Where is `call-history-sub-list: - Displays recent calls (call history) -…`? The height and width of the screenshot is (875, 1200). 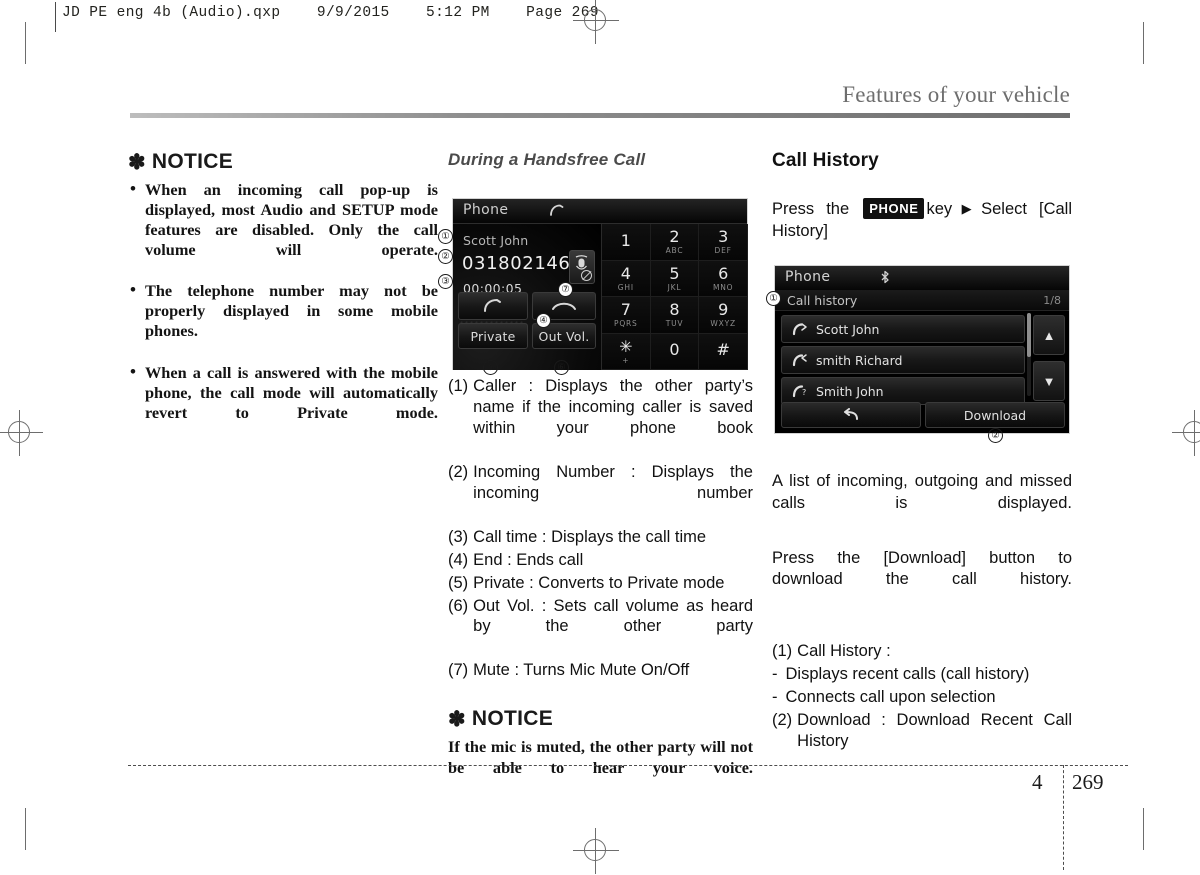
call-history-sub-list: - Displays recent calls (call history) -… is located at coordinates (922, 686).